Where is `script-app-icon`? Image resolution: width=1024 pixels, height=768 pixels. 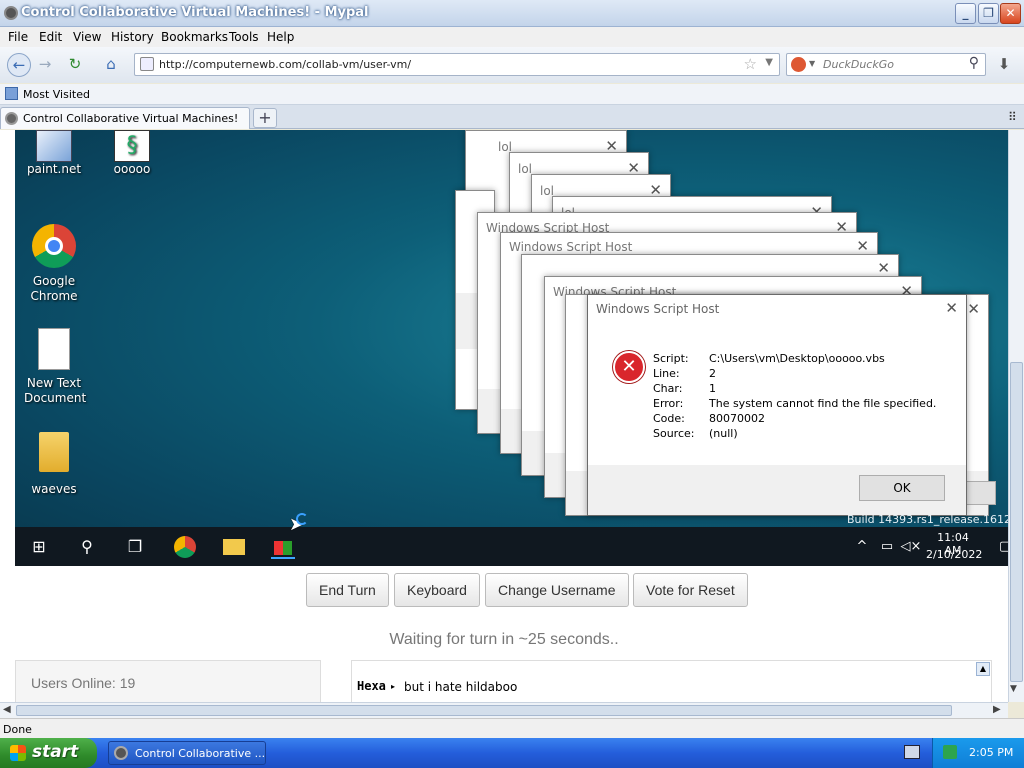 script-app-icon is located at coordinates (283, 547).